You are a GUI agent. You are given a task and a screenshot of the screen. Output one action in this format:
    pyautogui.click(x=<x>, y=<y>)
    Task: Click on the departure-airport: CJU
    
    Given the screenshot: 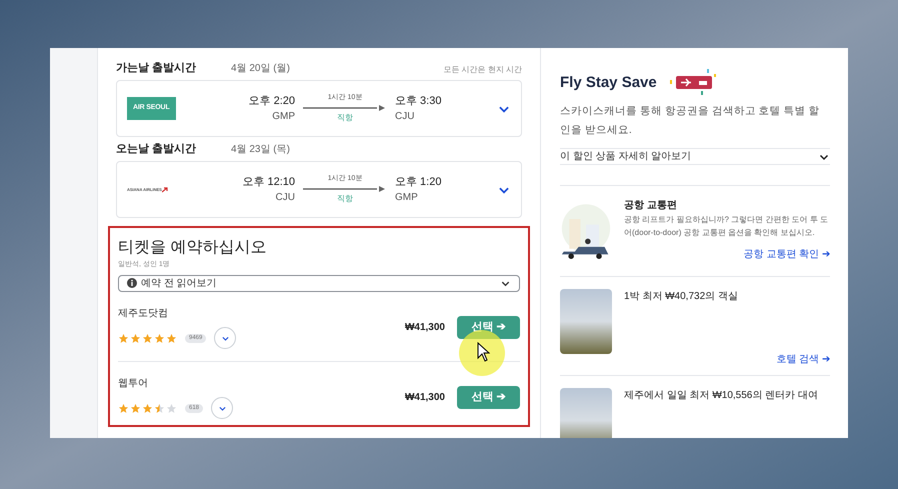 What is the action you would take?
    pyautogui.click(x=285, y=198)
    